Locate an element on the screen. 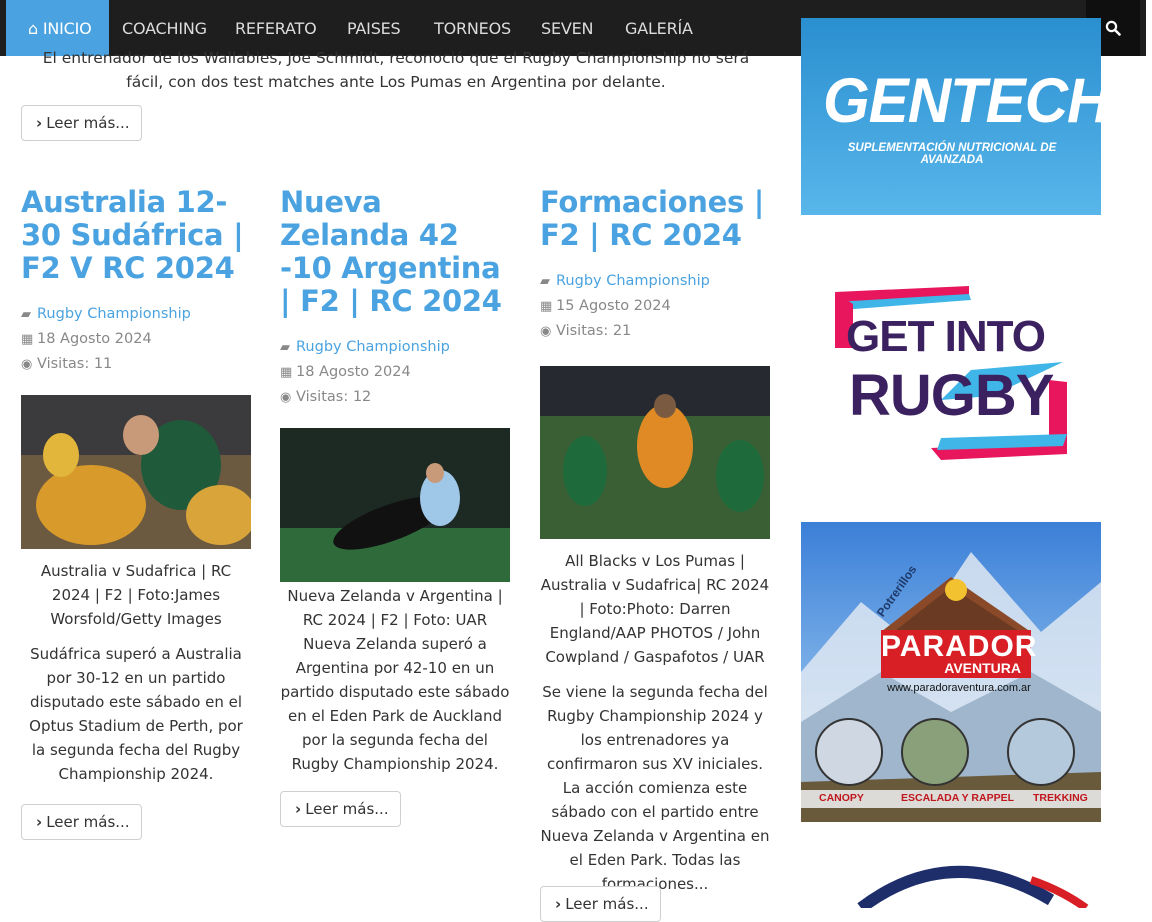  gentech-tagline: SUPLEMENTACIÓN NUTRICIONAL DE AVANZADA is located at coordinates (952, 154).